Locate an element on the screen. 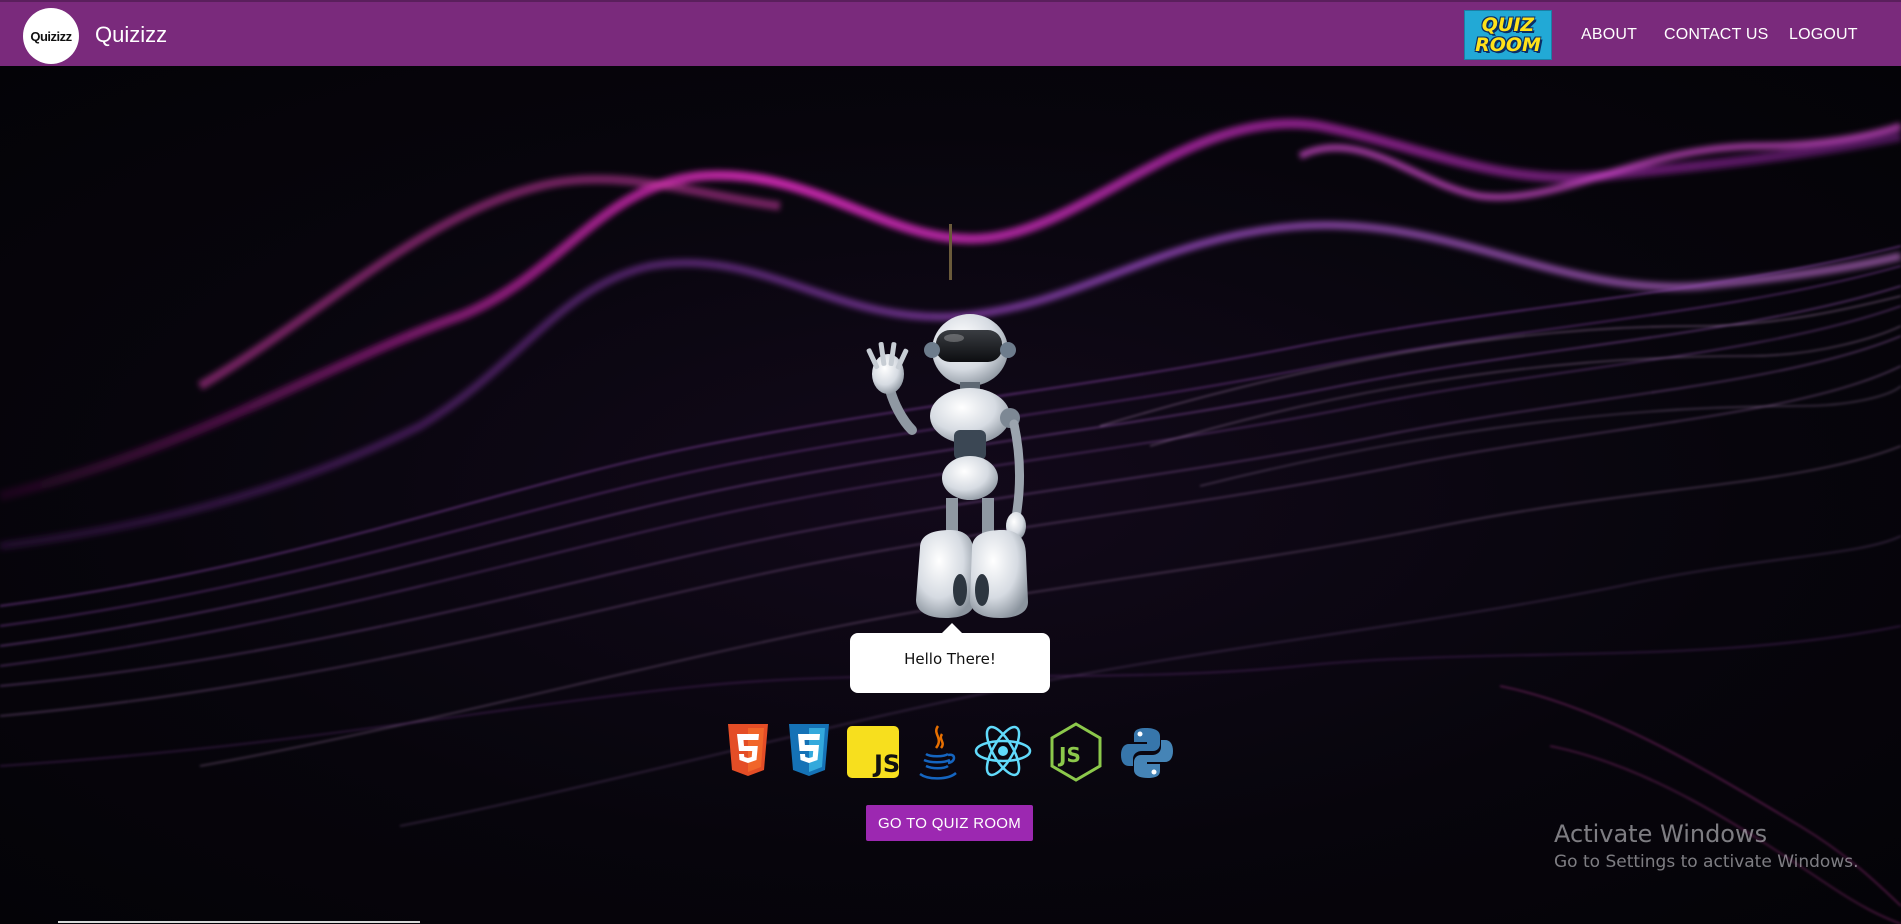 The image size is (1901, 924). react-icon is located at coordinates (1003, 751).